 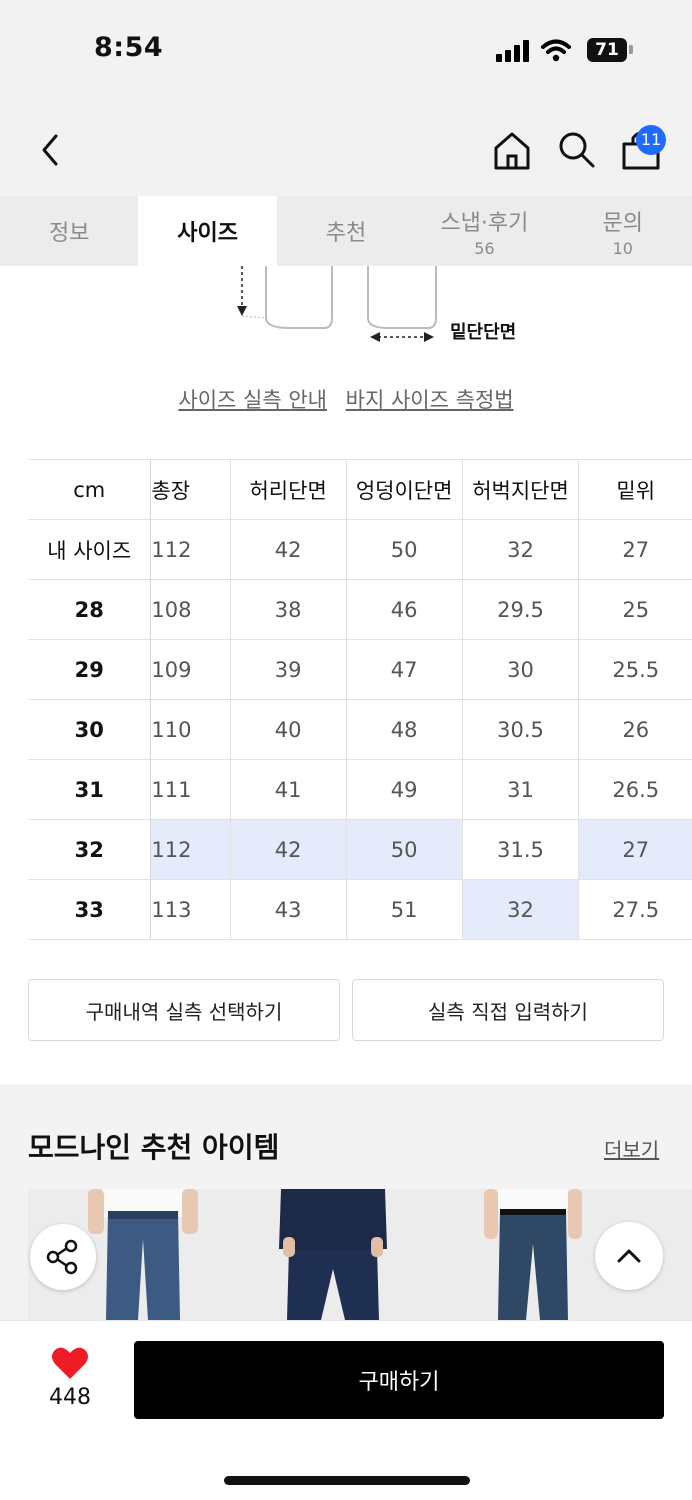 I want to click on recommend-product-strip, so click(x=360, y=1254).